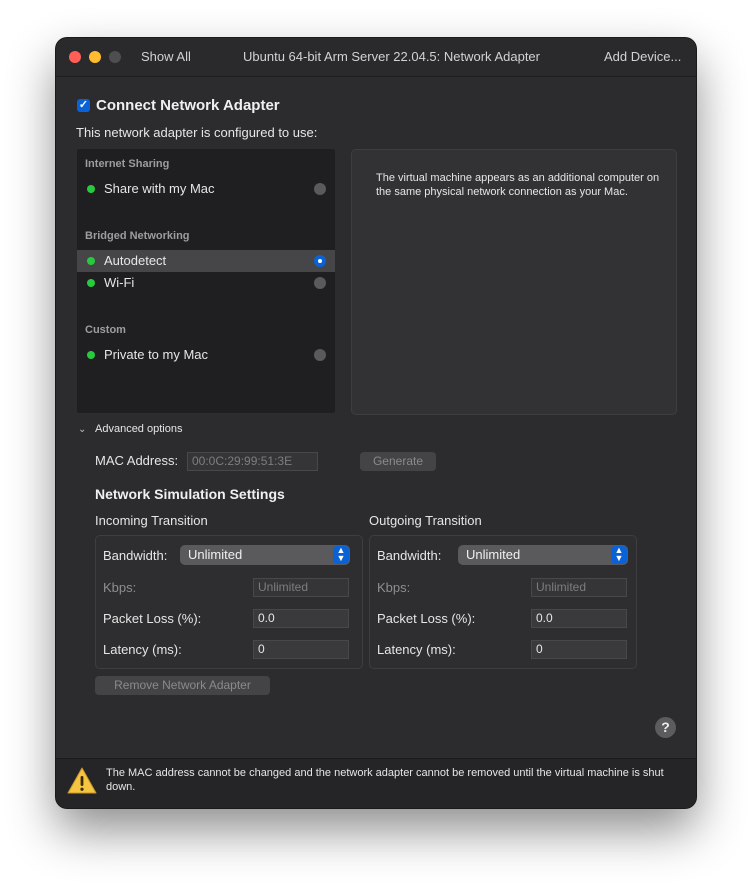  What do you see at coordinates (188, 105) in the screenshot?
I see `connect-adapter-label: Connect Network Adapter` at bounding box center [188, 105].